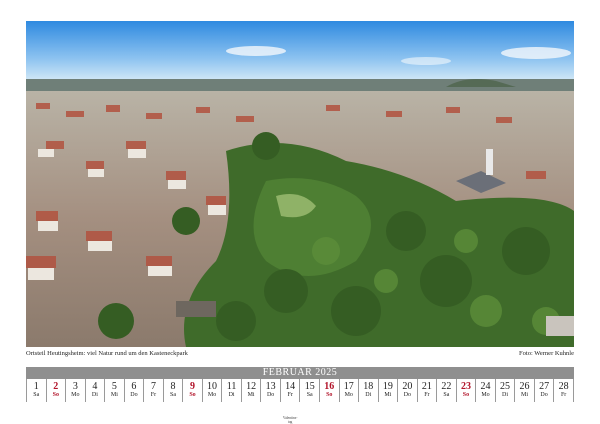 The width and height of the screenshot is (600, 424). I want to click on calendar-day: 6 Do, so click(135, 390).